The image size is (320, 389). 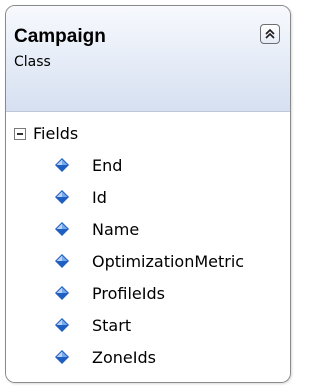 I want to click on field-label: ProfileIds, so click(x=128, y=293).